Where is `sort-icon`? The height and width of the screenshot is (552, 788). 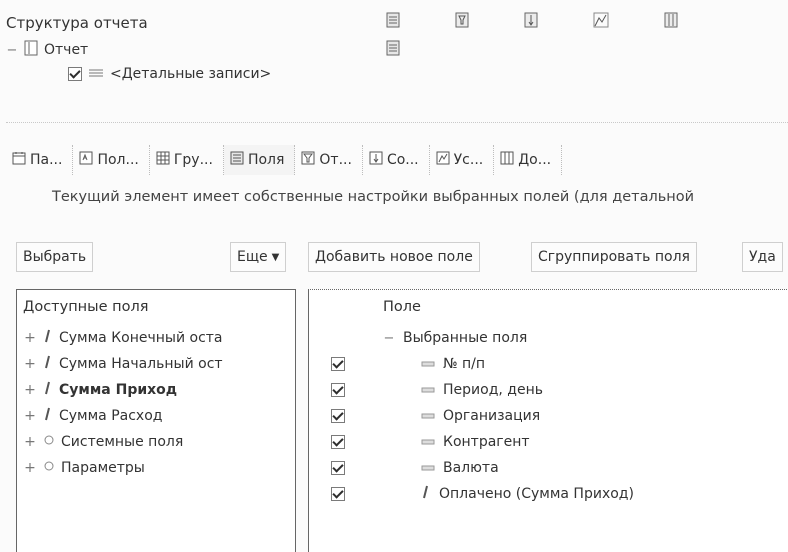
sort-icon is located at coordinates (531, 22).